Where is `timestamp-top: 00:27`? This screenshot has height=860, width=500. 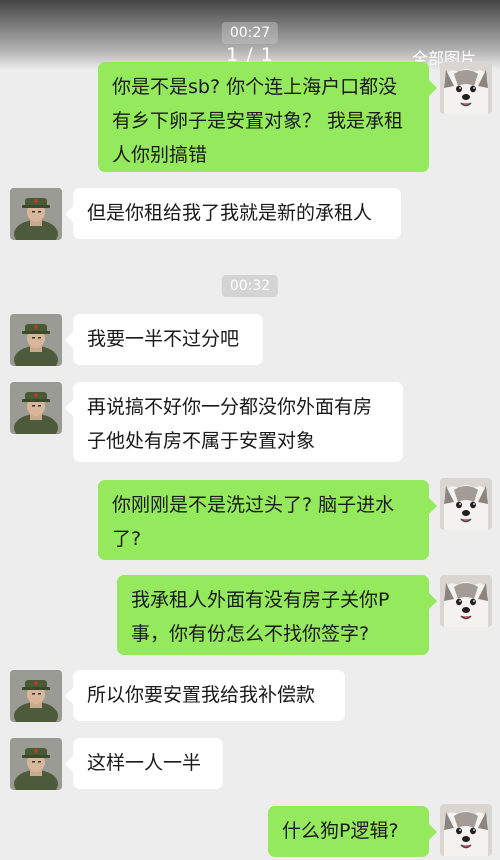
timestamp-top: 00:27 is located at coordinates (250, 33).